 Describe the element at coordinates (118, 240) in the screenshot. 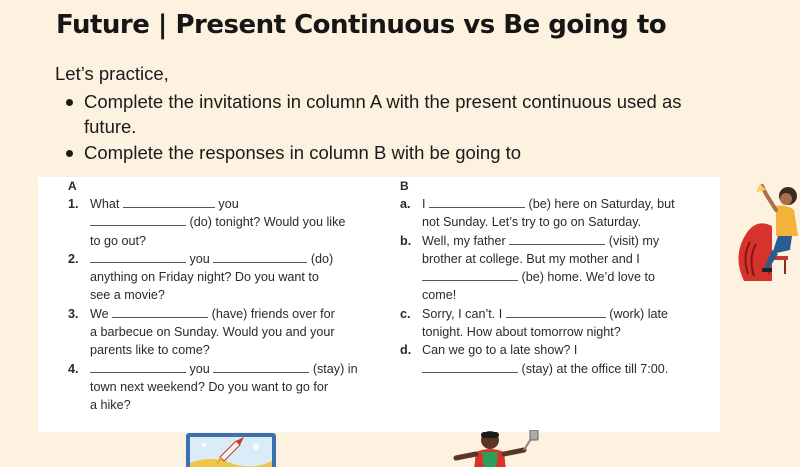

I see `item-text: to go out?` at that location.